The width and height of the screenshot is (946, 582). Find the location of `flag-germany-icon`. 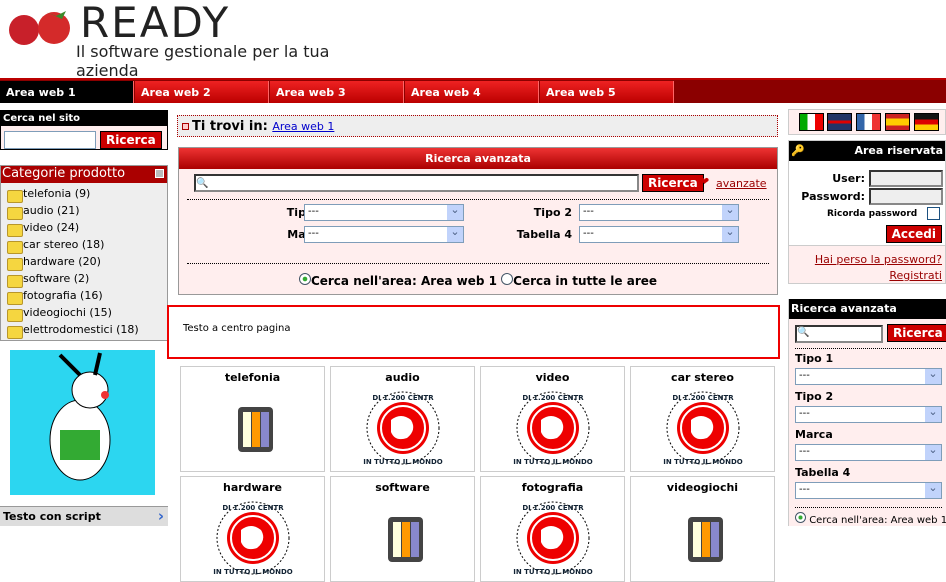

flag-germany-icon is located at coordinates (926, 122).